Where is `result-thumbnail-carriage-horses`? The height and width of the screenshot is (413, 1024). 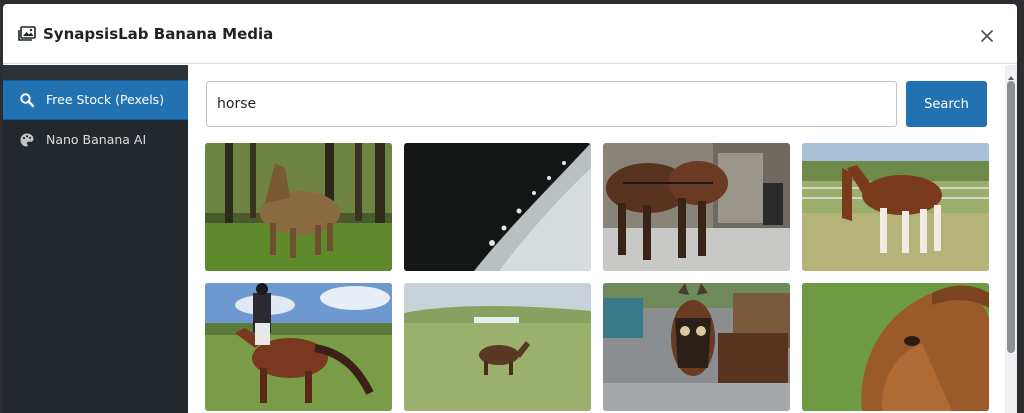 result-thumbnail-carriage-horses is located at coordinates (696, 347).